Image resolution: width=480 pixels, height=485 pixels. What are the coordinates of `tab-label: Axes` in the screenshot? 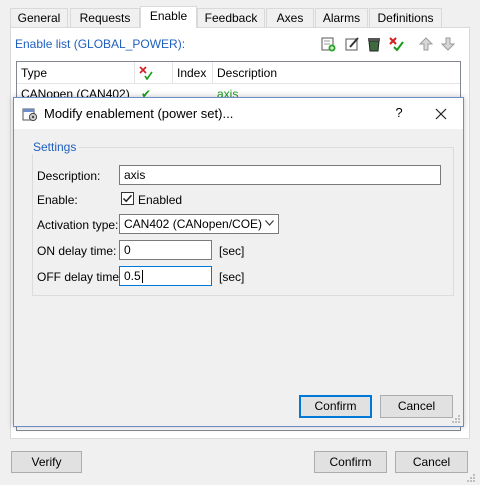 It's located at (290, 18).